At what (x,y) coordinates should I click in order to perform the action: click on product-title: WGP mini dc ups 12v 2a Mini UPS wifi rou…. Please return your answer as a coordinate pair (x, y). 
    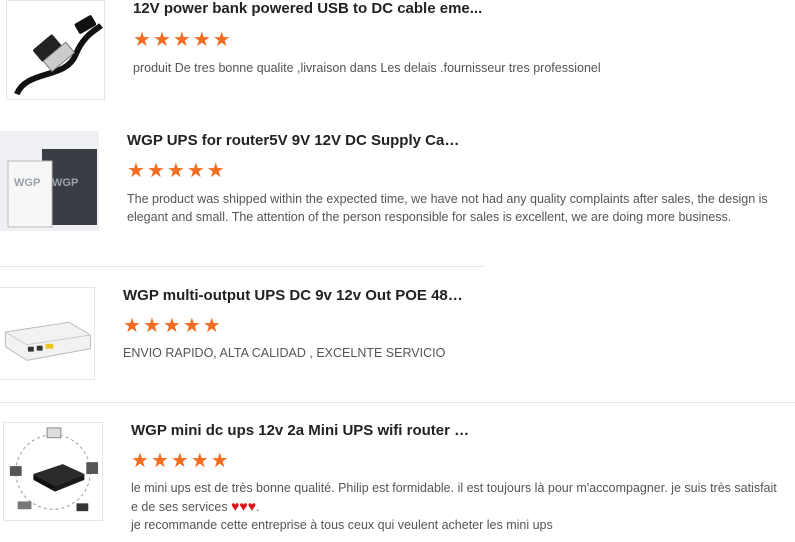
    Looking at the image, I should click on (303, 430).